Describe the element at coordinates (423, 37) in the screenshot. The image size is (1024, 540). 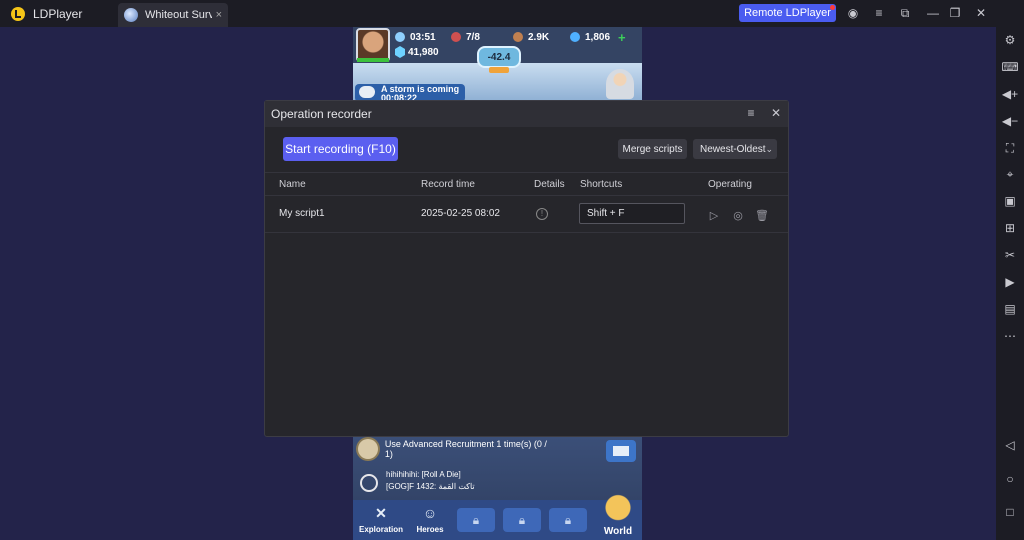
I see `hud-time-value: 03:51` at that location.